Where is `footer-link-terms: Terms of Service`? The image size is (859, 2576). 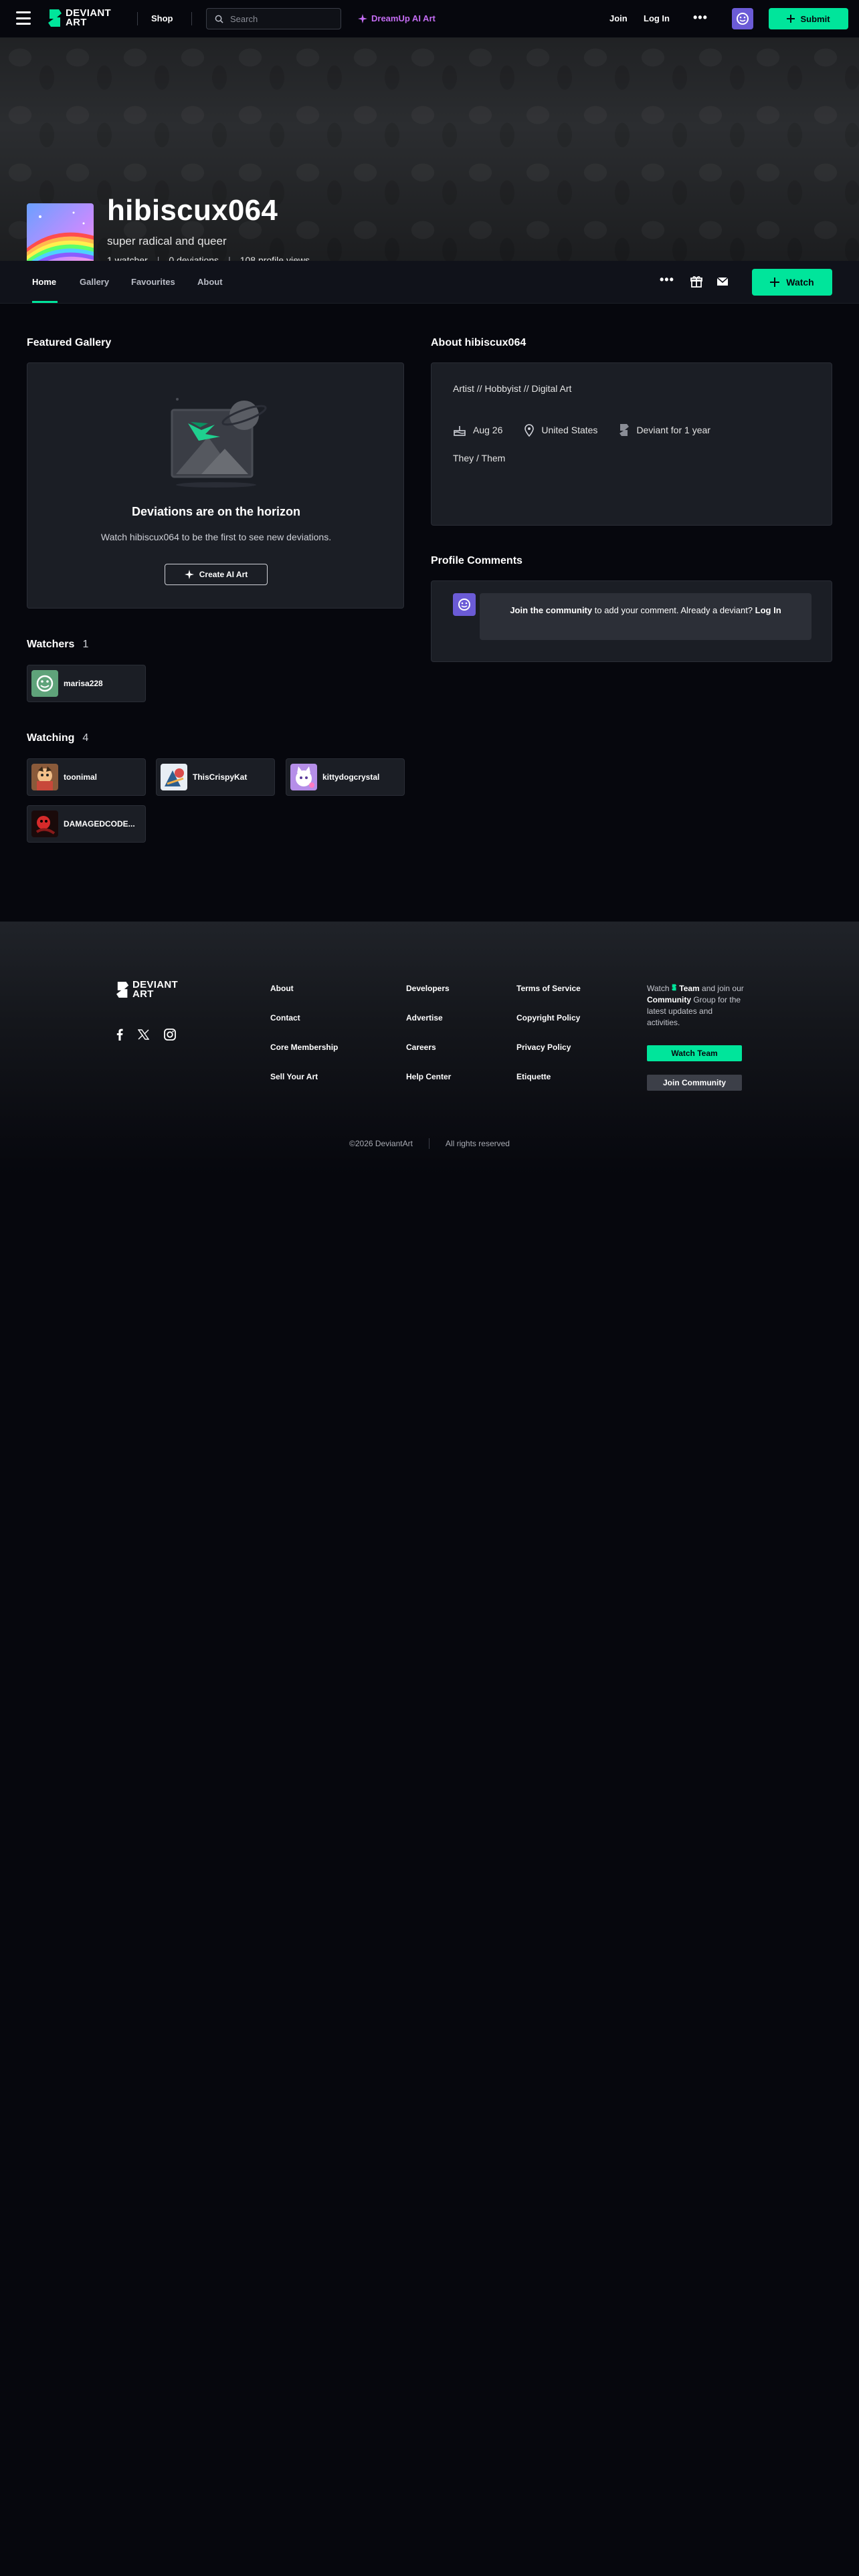 footer-link-terms: Terms of Service is located at coordinates (548, 989).